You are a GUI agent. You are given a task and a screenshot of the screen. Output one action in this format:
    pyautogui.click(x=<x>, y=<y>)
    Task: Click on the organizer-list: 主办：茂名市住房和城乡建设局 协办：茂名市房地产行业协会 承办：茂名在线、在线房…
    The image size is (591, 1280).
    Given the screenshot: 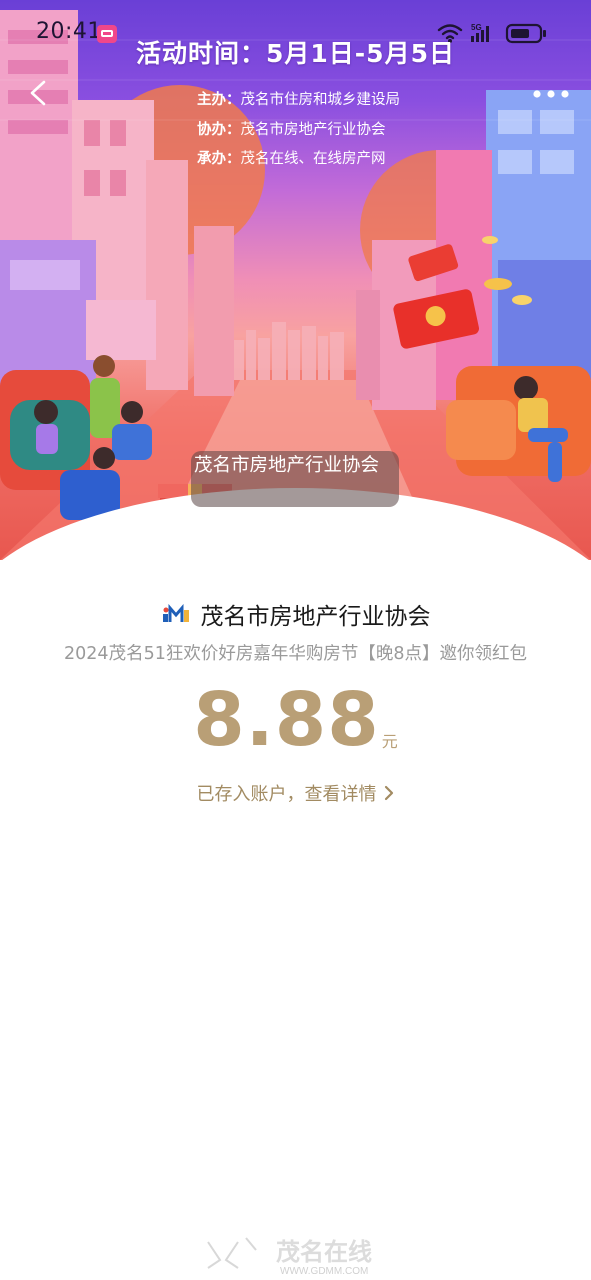 What is the action you would take?
    pyautogui.click(x=298, y=130)
    